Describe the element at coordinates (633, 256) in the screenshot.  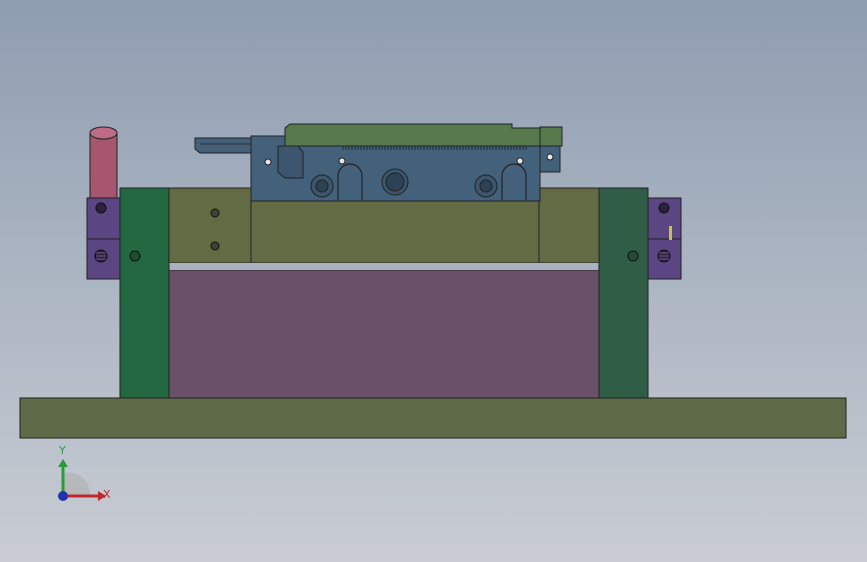
I see `right-column-hole` at that location.